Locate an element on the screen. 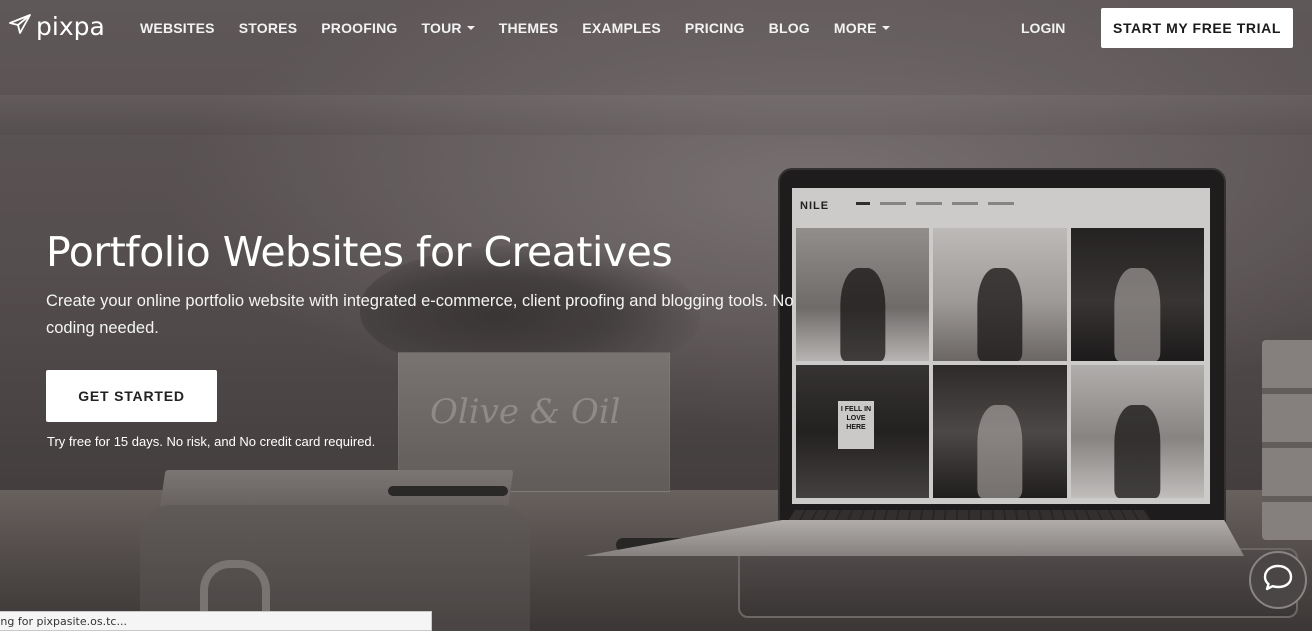 This screenshot has width=1312, height=631. start-free-trial-button: START MY FREE TRIAL is located at coordinates (1197, 28).